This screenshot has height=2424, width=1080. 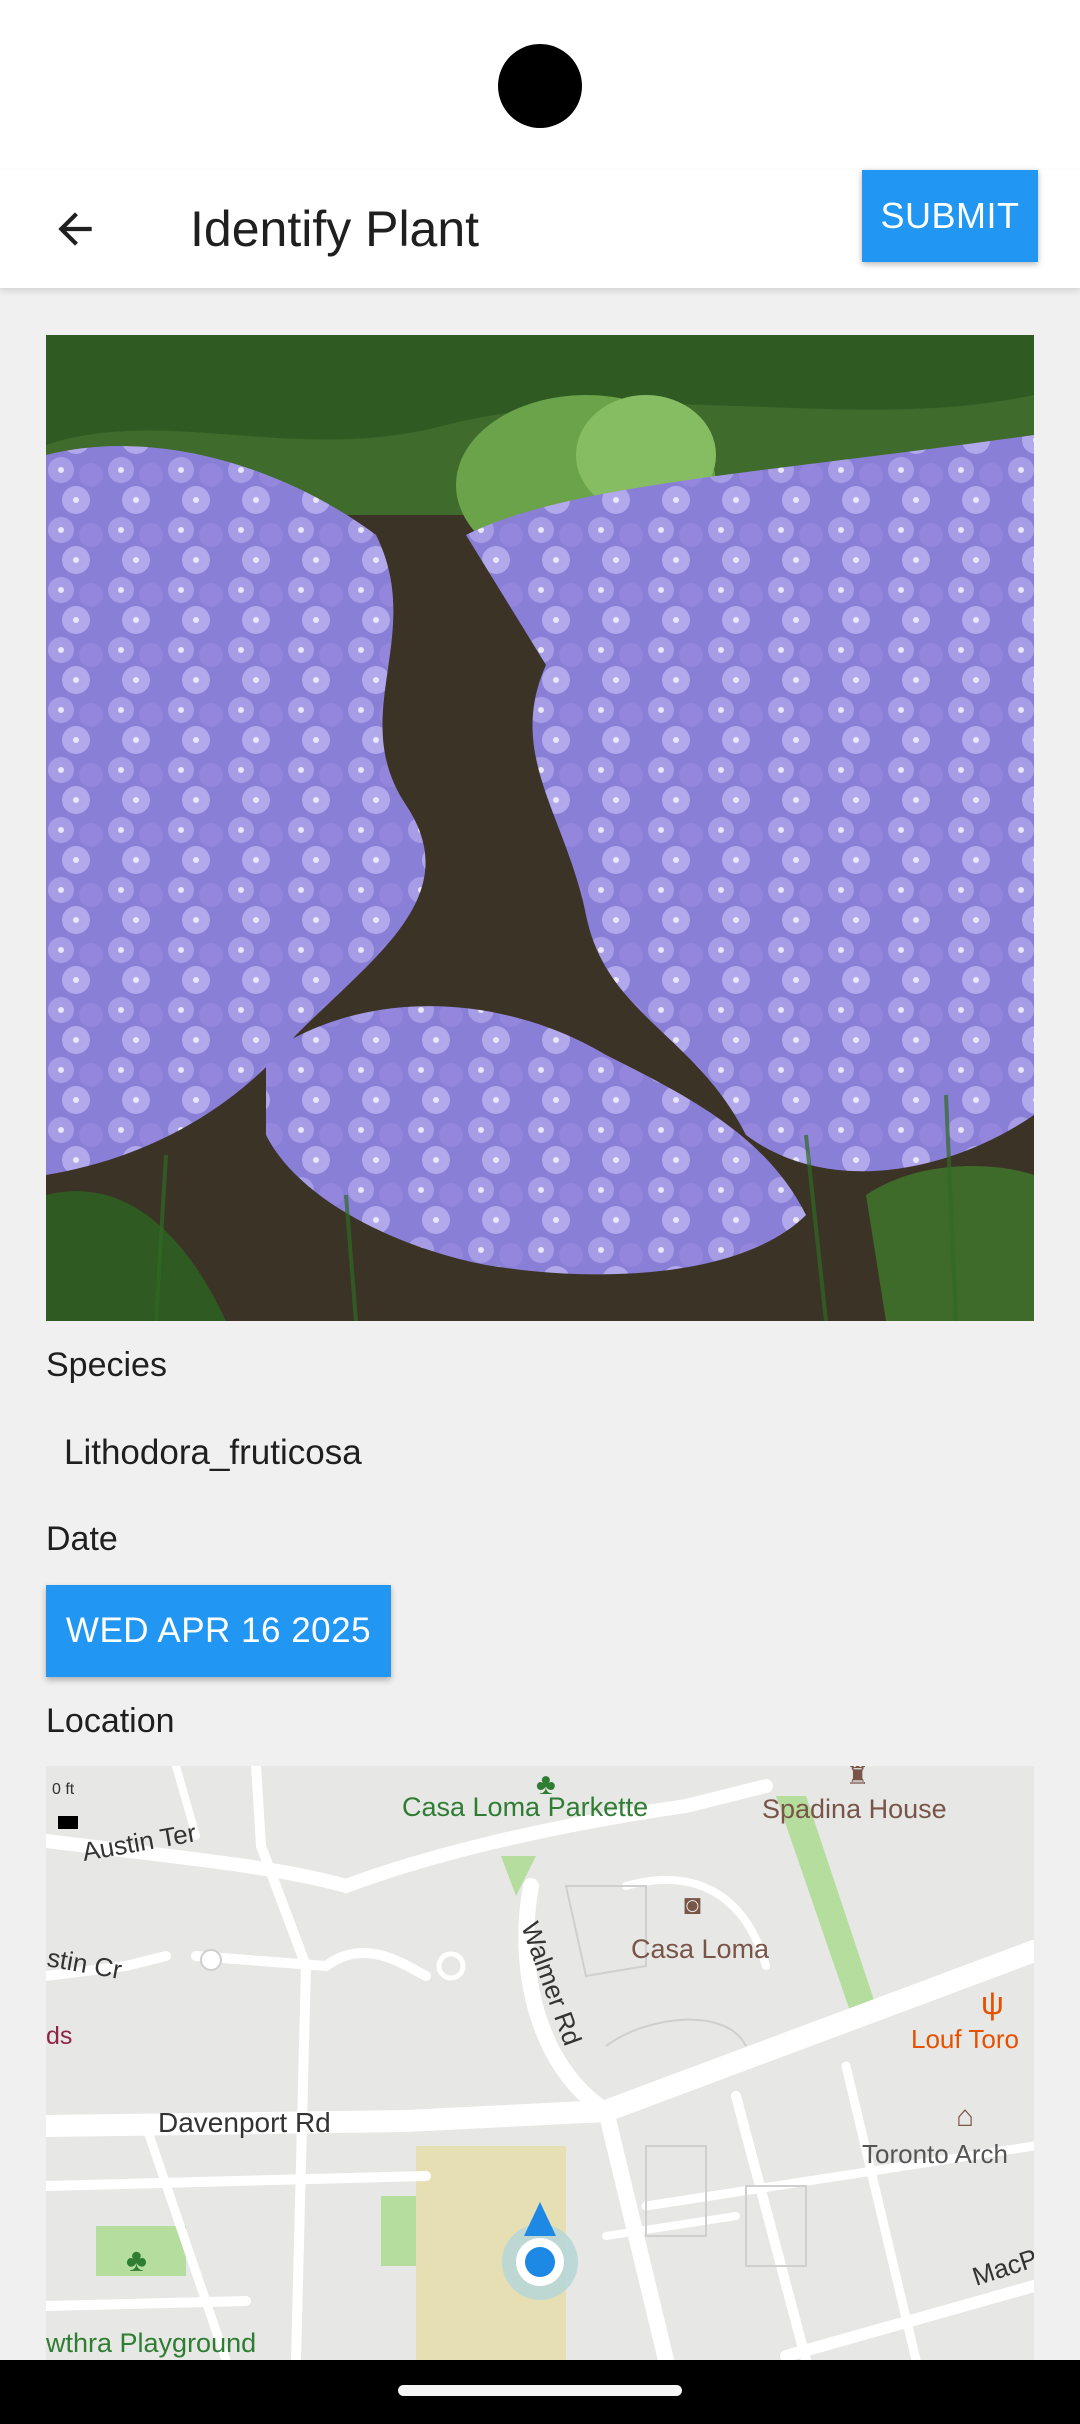 What do you see at coordinates (63, 1789) in the screenshot?
I see `map-scale: 0 ft` at bounding box center [63, 1789].